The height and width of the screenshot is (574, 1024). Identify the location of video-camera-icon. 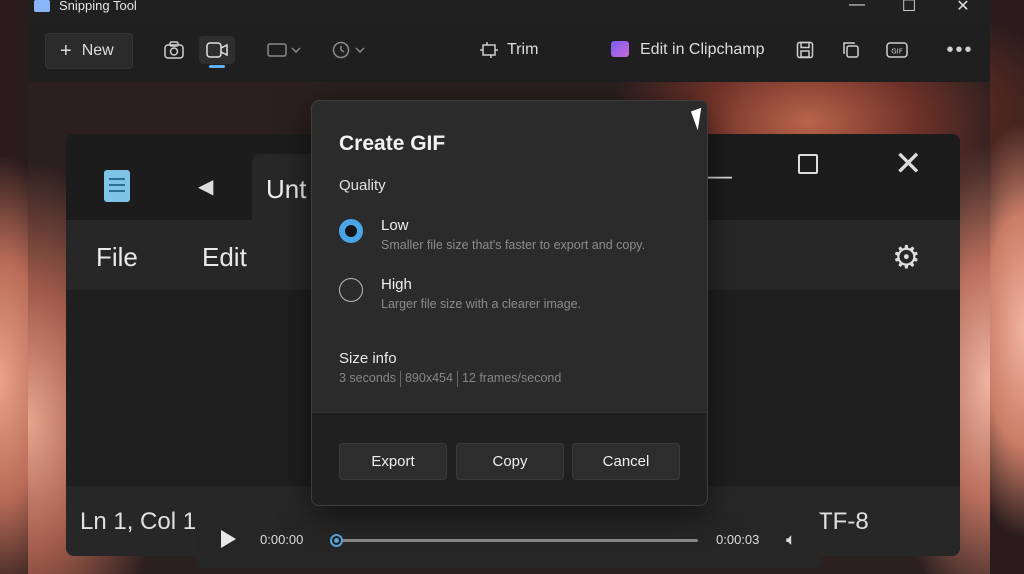
(217, 50).